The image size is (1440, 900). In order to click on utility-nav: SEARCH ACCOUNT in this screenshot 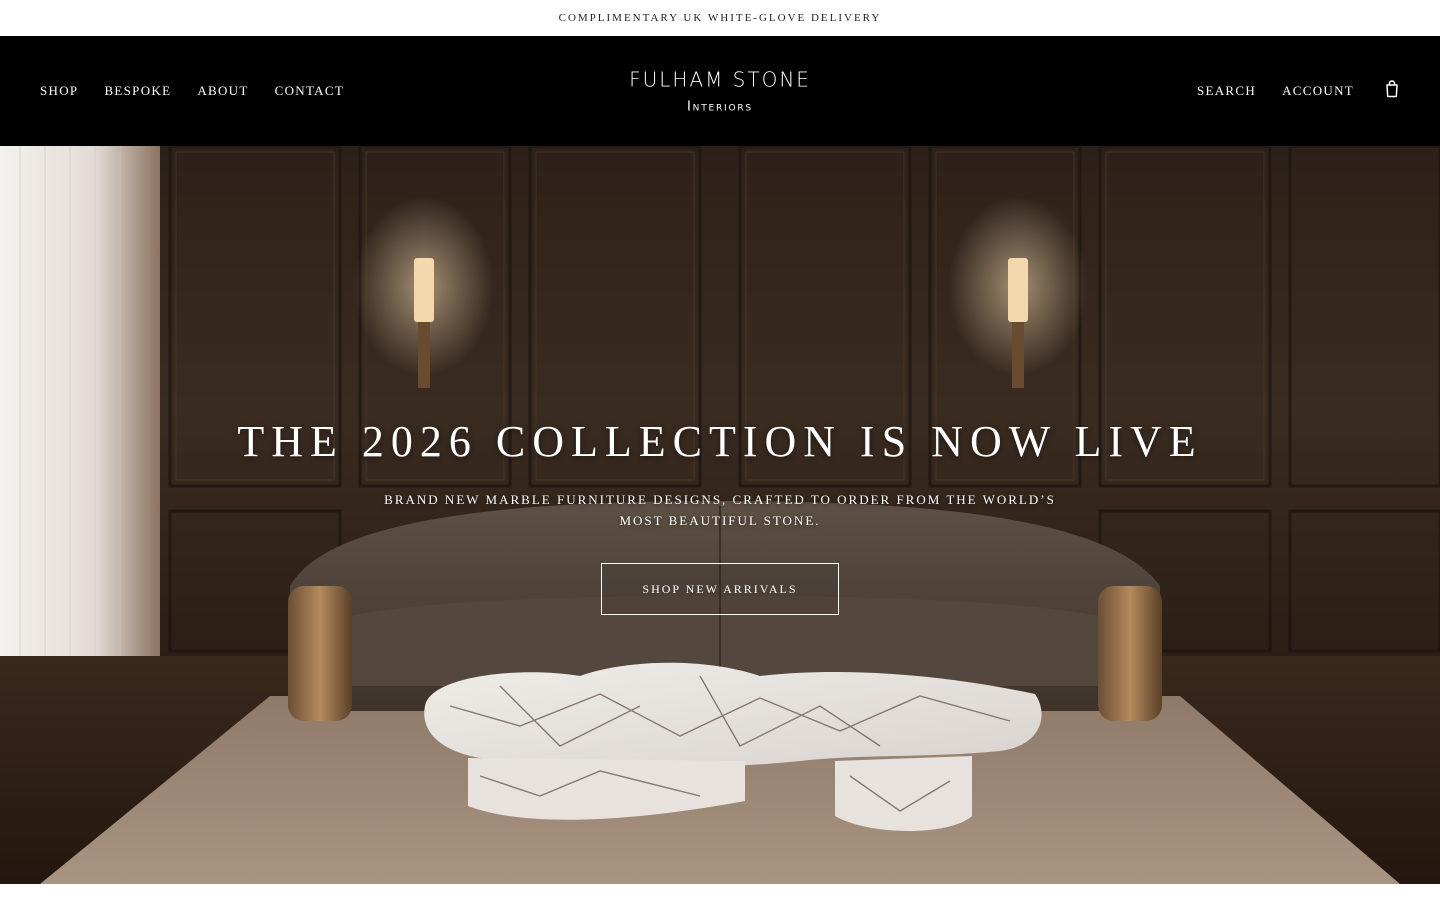, I will do `click(1298, 91)`.